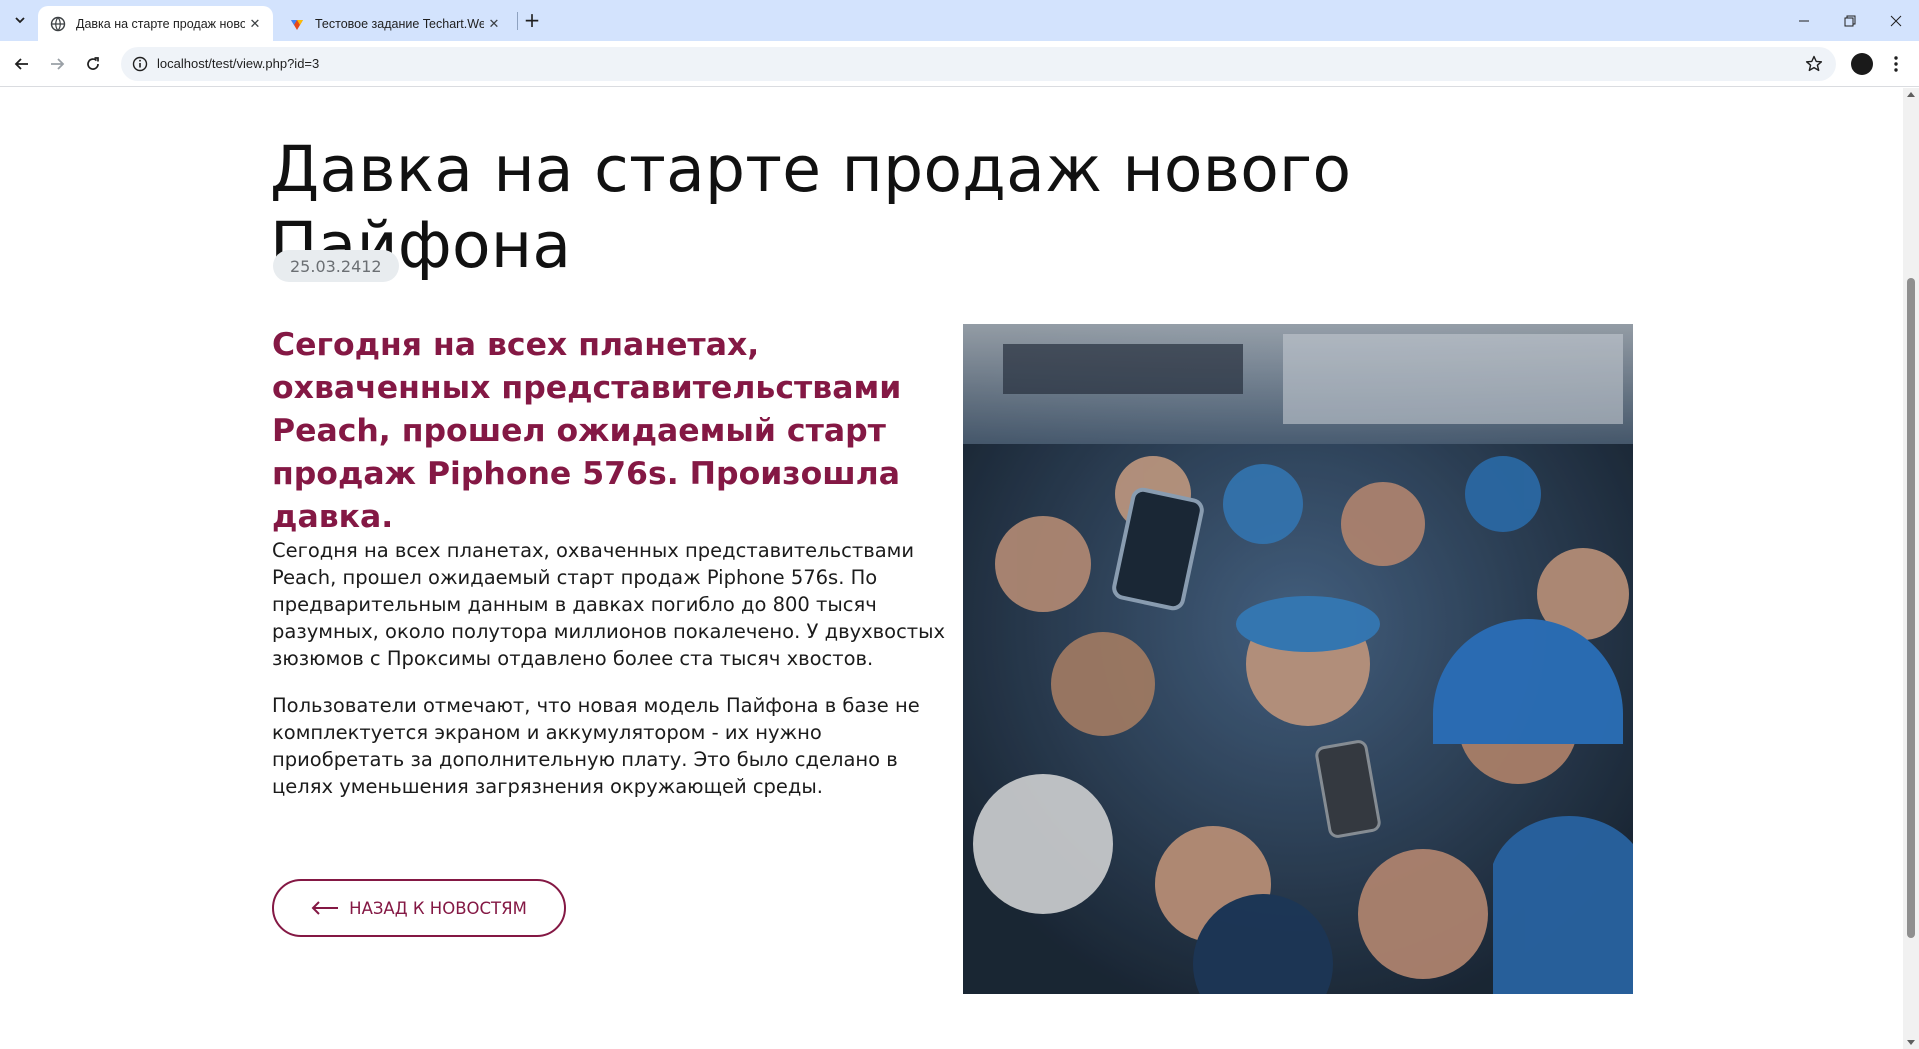 The height and width of the screenshot is (1049, 1919). What do you see at coordinates (532, 20) in the screenshot?
I see `new-tab-button: +` at bounding box center [532, 20].